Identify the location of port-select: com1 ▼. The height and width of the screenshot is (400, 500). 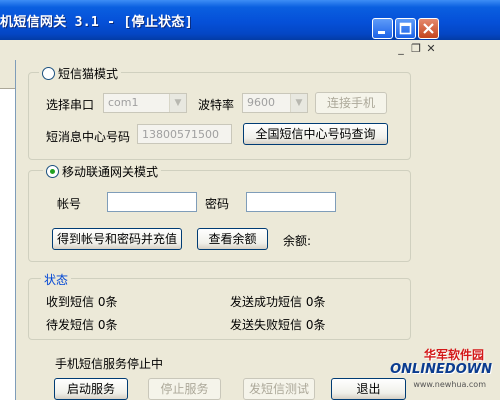
(145, 103).